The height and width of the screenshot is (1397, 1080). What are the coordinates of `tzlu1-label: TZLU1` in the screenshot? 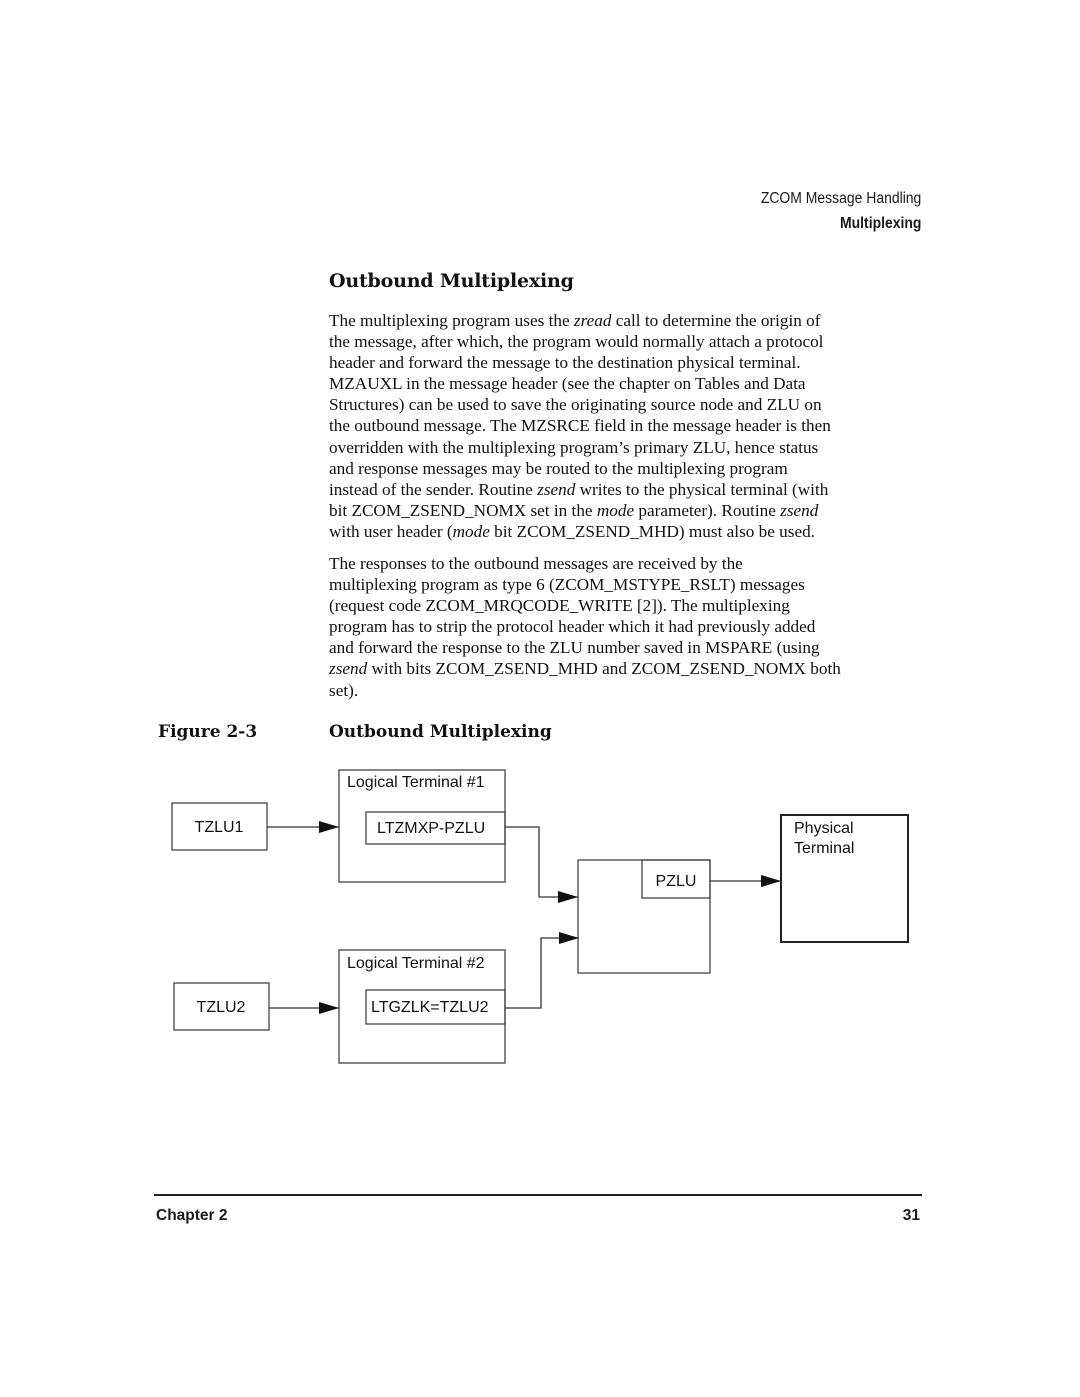 It's located at (219, 827).